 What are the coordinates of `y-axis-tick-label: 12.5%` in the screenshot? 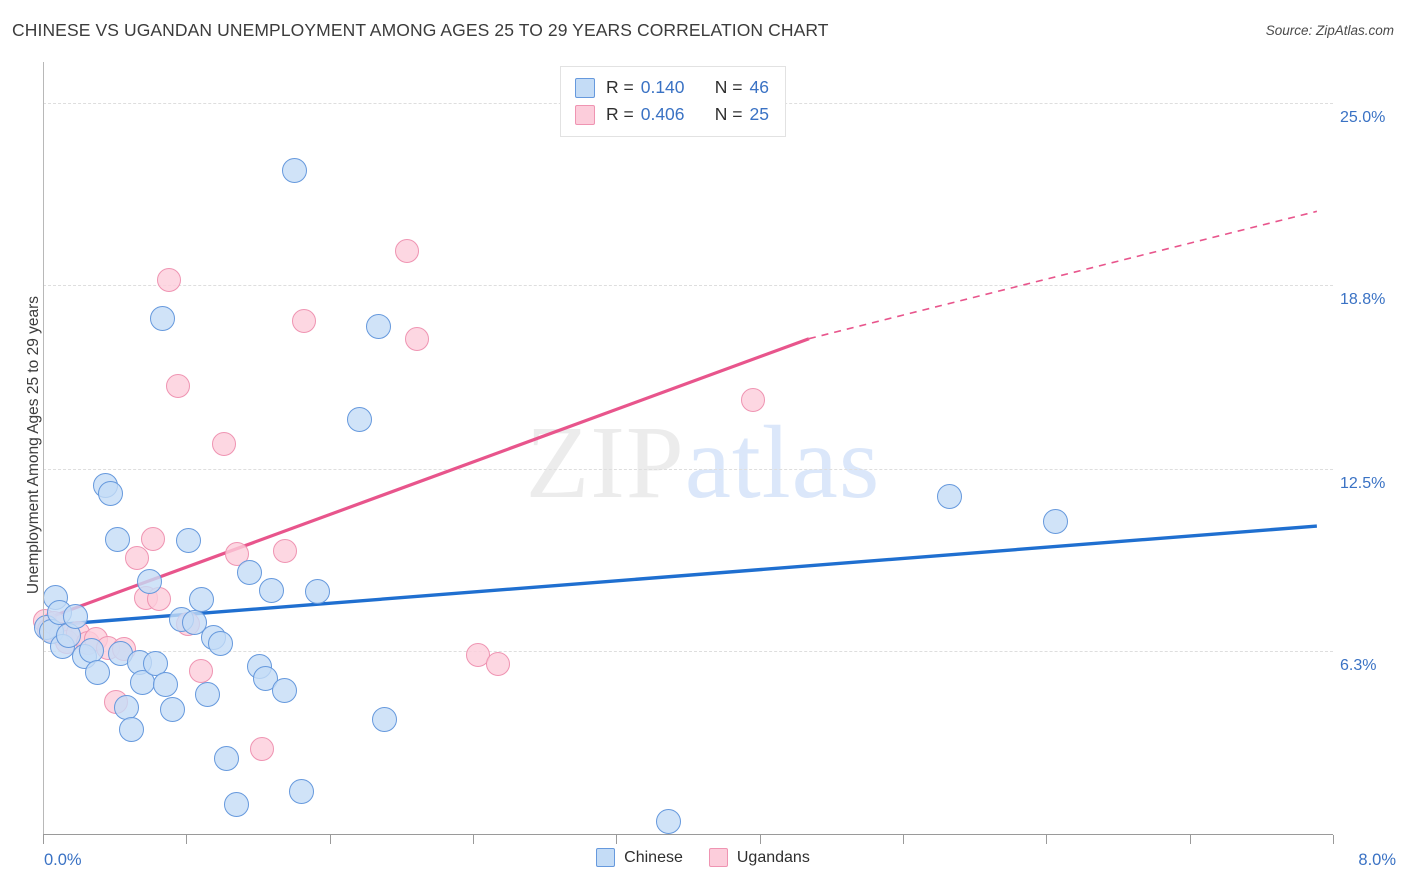 It's located at (1363, 483).